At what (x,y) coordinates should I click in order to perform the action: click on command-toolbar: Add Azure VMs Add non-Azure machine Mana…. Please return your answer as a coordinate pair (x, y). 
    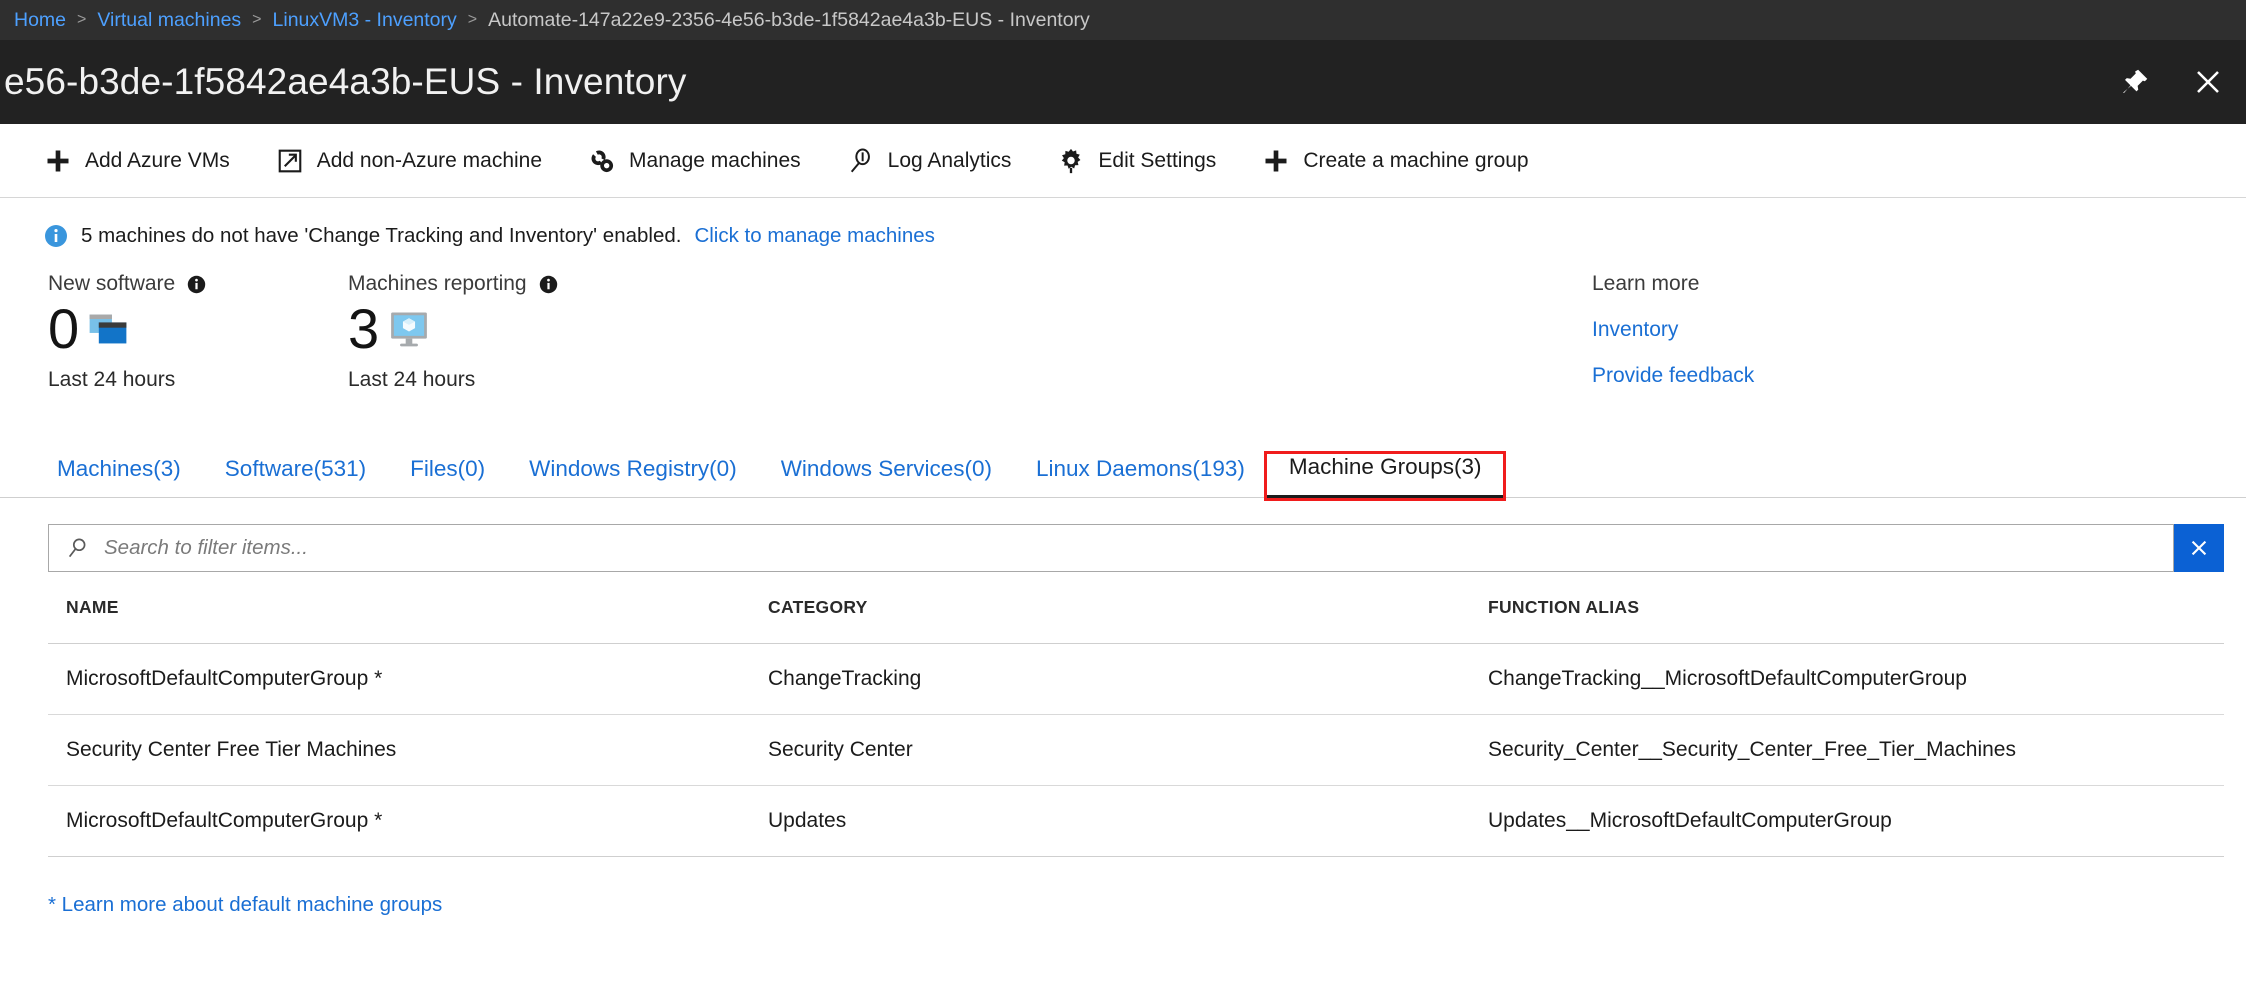
    Looking at the image, I should click on (1123, 161).